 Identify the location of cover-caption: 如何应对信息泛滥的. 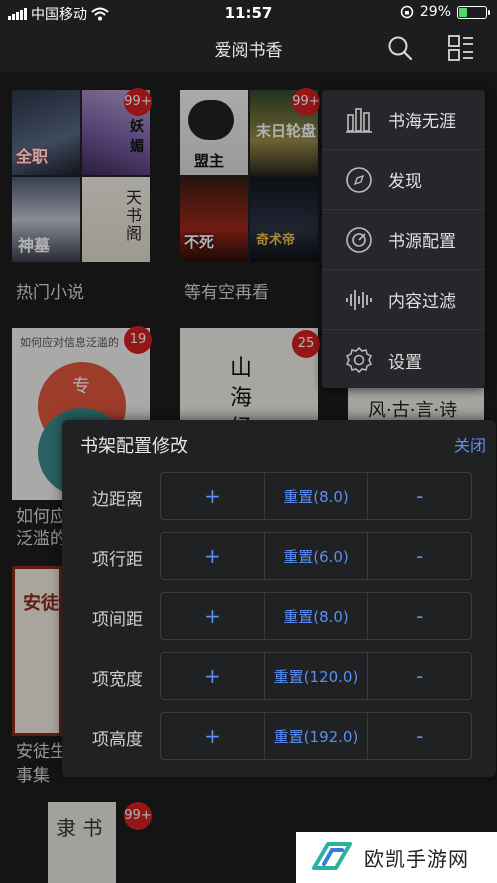
(69, 342).